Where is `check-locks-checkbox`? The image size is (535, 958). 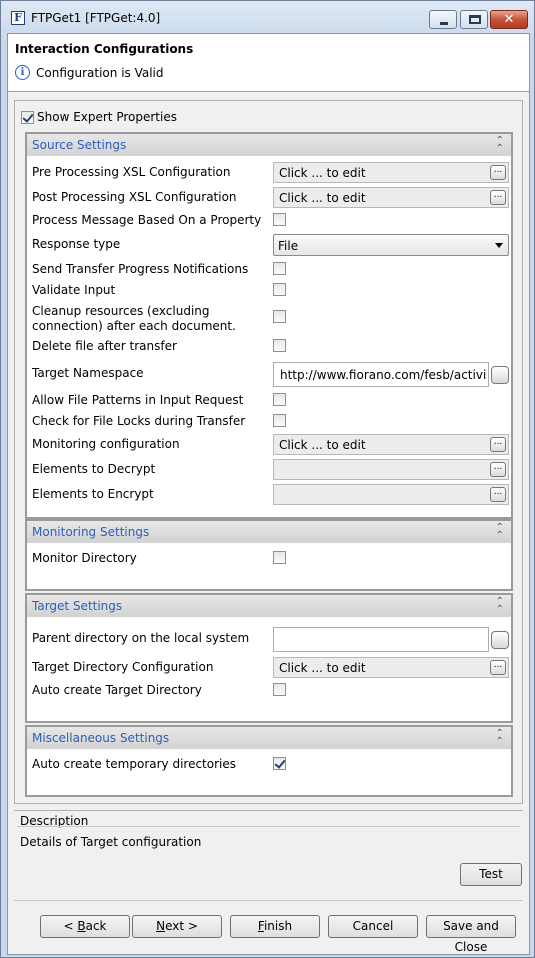
check-locks-checkbox is located at coordinates (279, 420).